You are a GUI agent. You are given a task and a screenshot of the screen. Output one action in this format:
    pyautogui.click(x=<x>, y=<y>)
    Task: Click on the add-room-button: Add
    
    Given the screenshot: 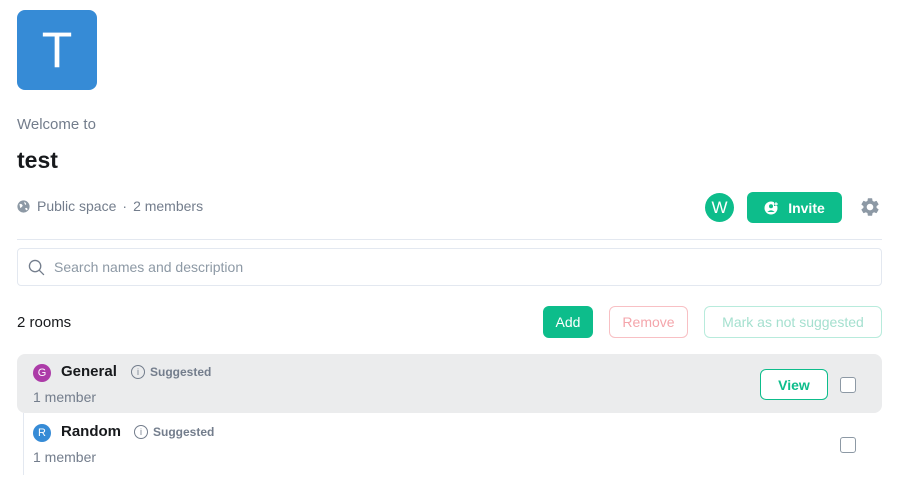 What is the action you would take?
    pyautogui.click(x=568, y=322)
    